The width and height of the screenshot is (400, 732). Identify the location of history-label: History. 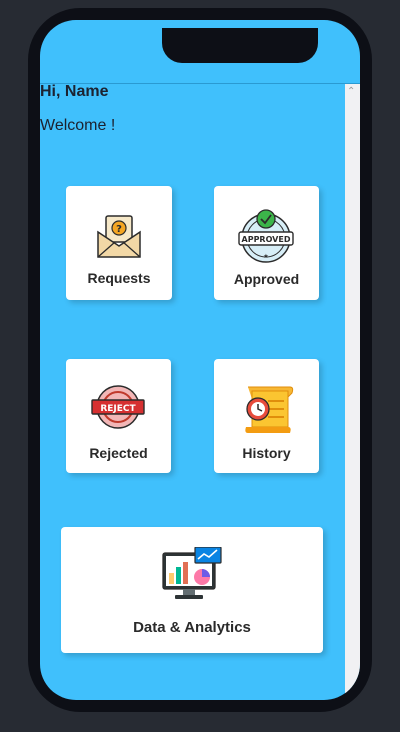
(266, 453).